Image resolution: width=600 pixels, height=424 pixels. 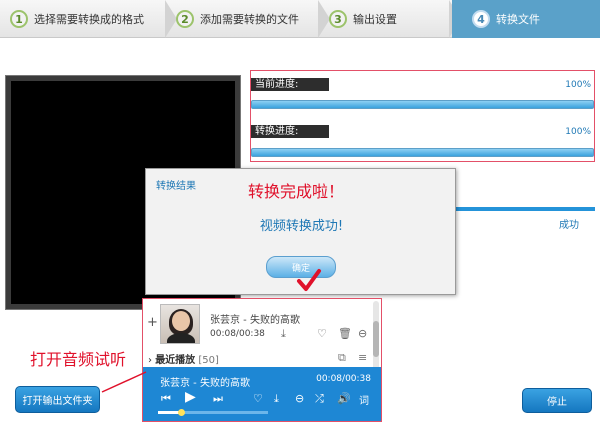 What do you see at coordinates (309, 280) in the screenshot?
I see `check-icon` at bounding box center [309, 280].